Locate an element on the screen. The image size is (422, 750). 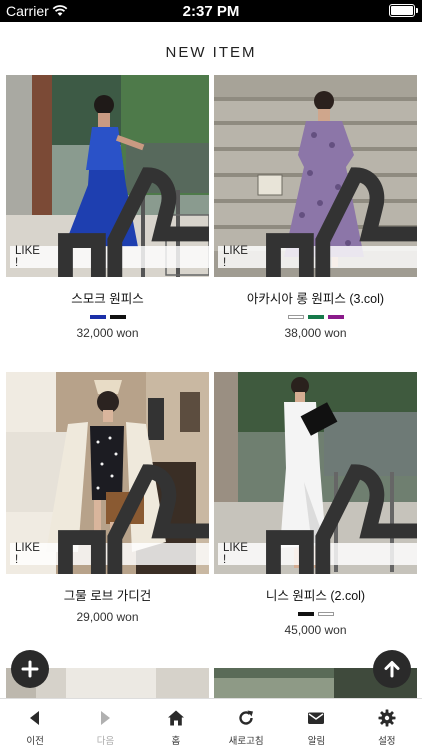
mail-icon is located at coordinates (316, 718).